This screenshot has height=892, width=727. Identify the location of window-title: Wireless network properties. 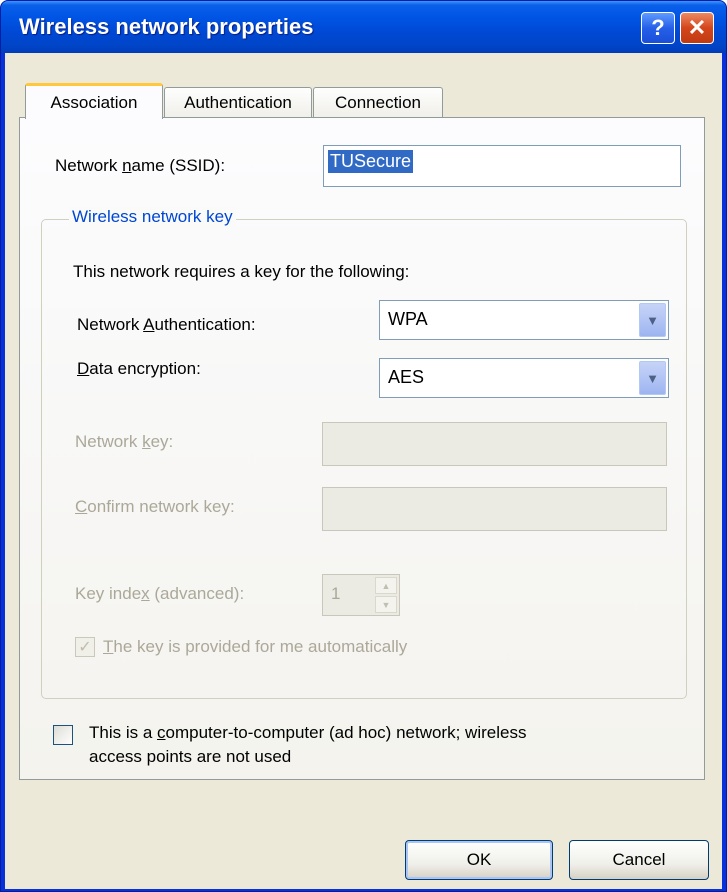
(166, 26).